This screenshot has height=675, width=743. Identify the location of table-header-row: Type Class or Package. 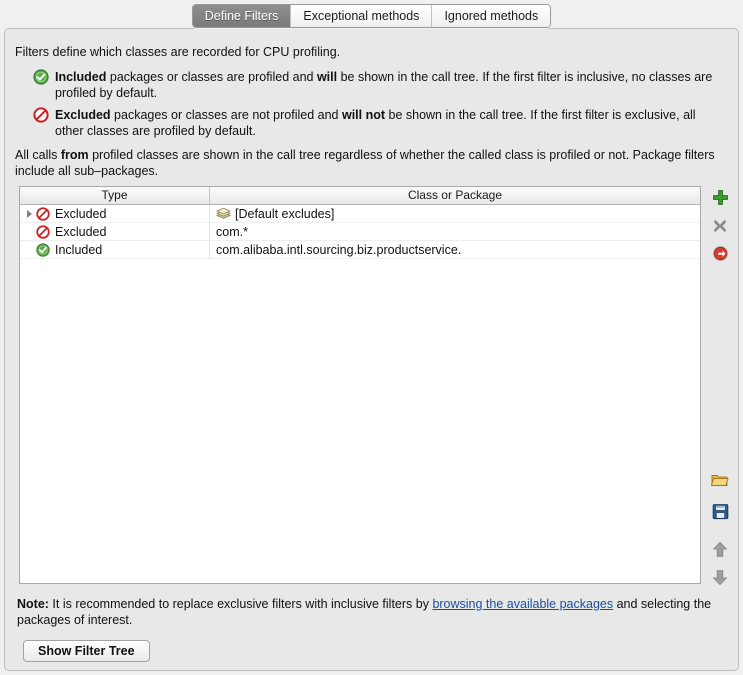
(360, 196).